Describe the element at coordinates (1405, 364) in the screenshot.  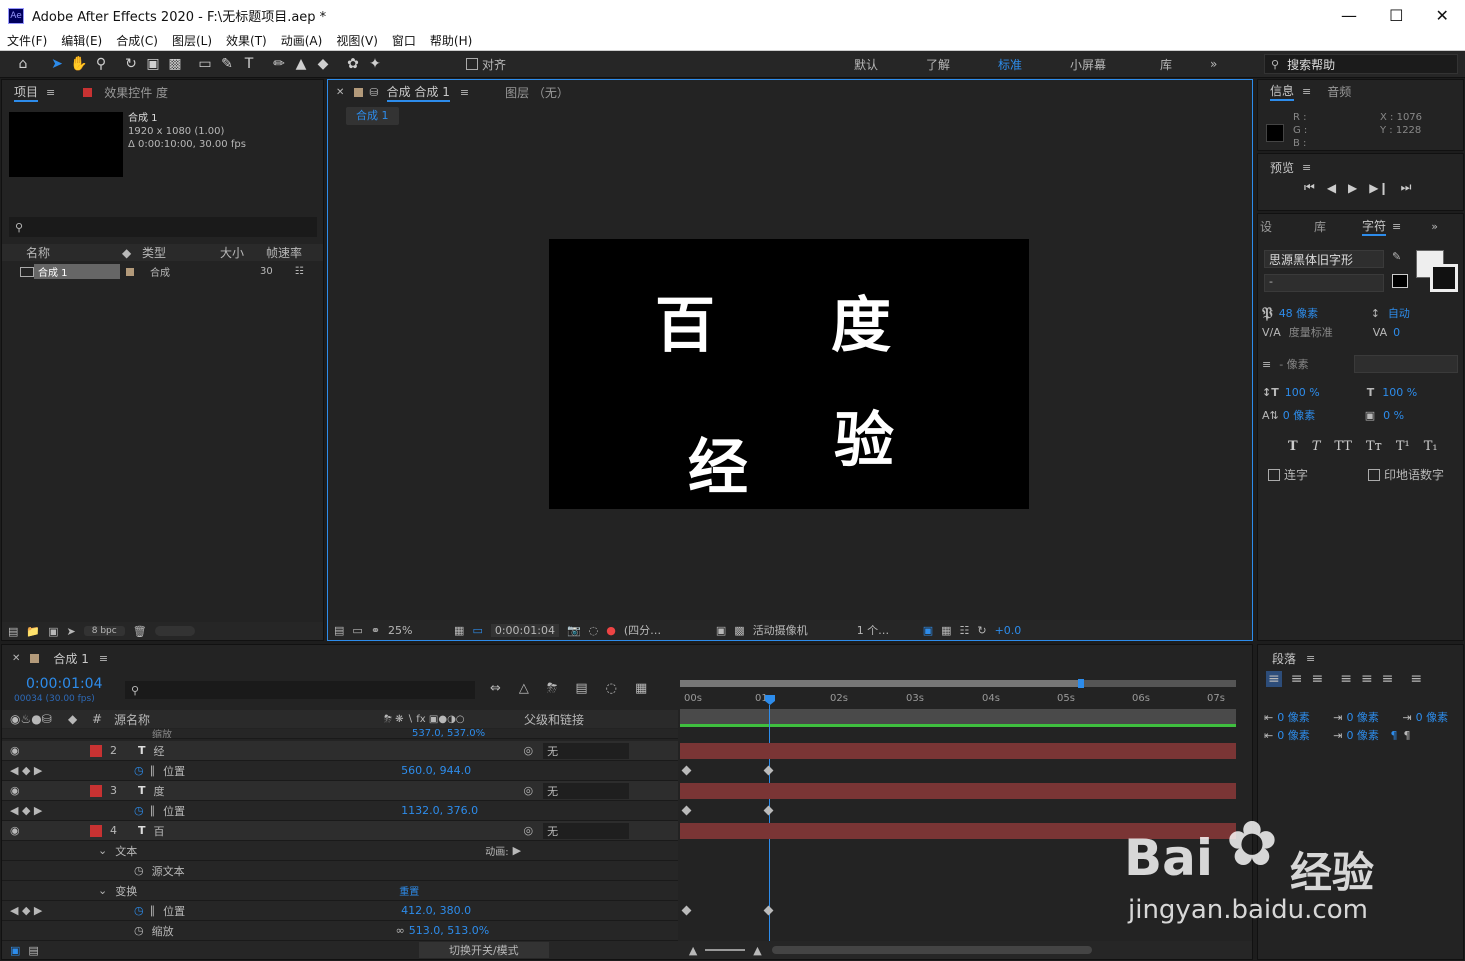
I see `stroke-type-select` at that location.